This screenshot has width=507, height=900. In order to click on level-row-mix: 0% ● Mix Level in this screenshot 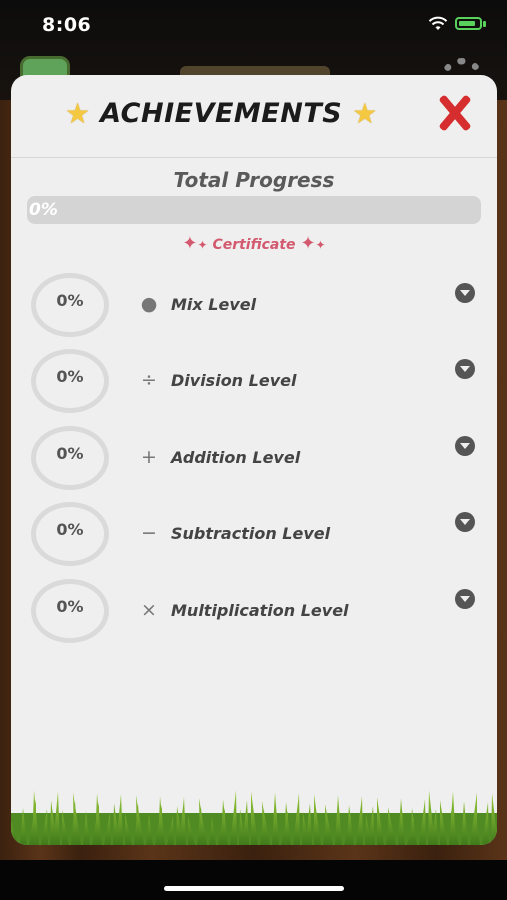, I will do `click(254, 308)`.